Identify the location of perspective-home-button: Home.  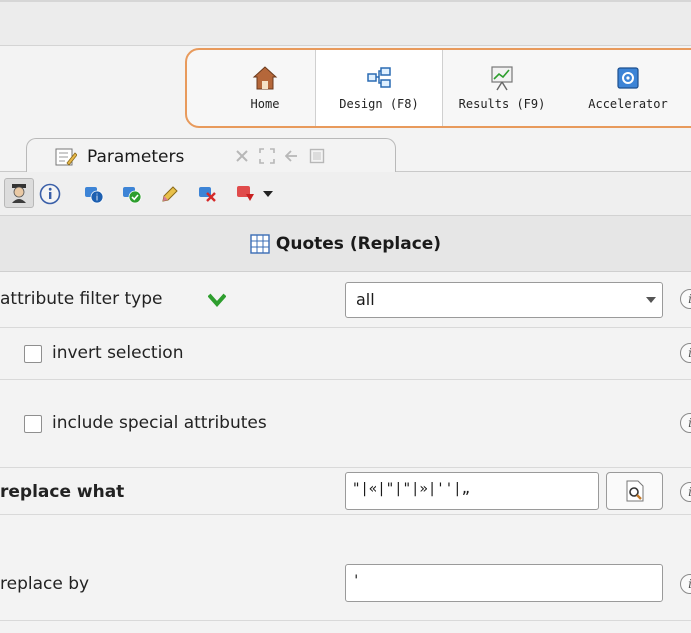
(265, 88).